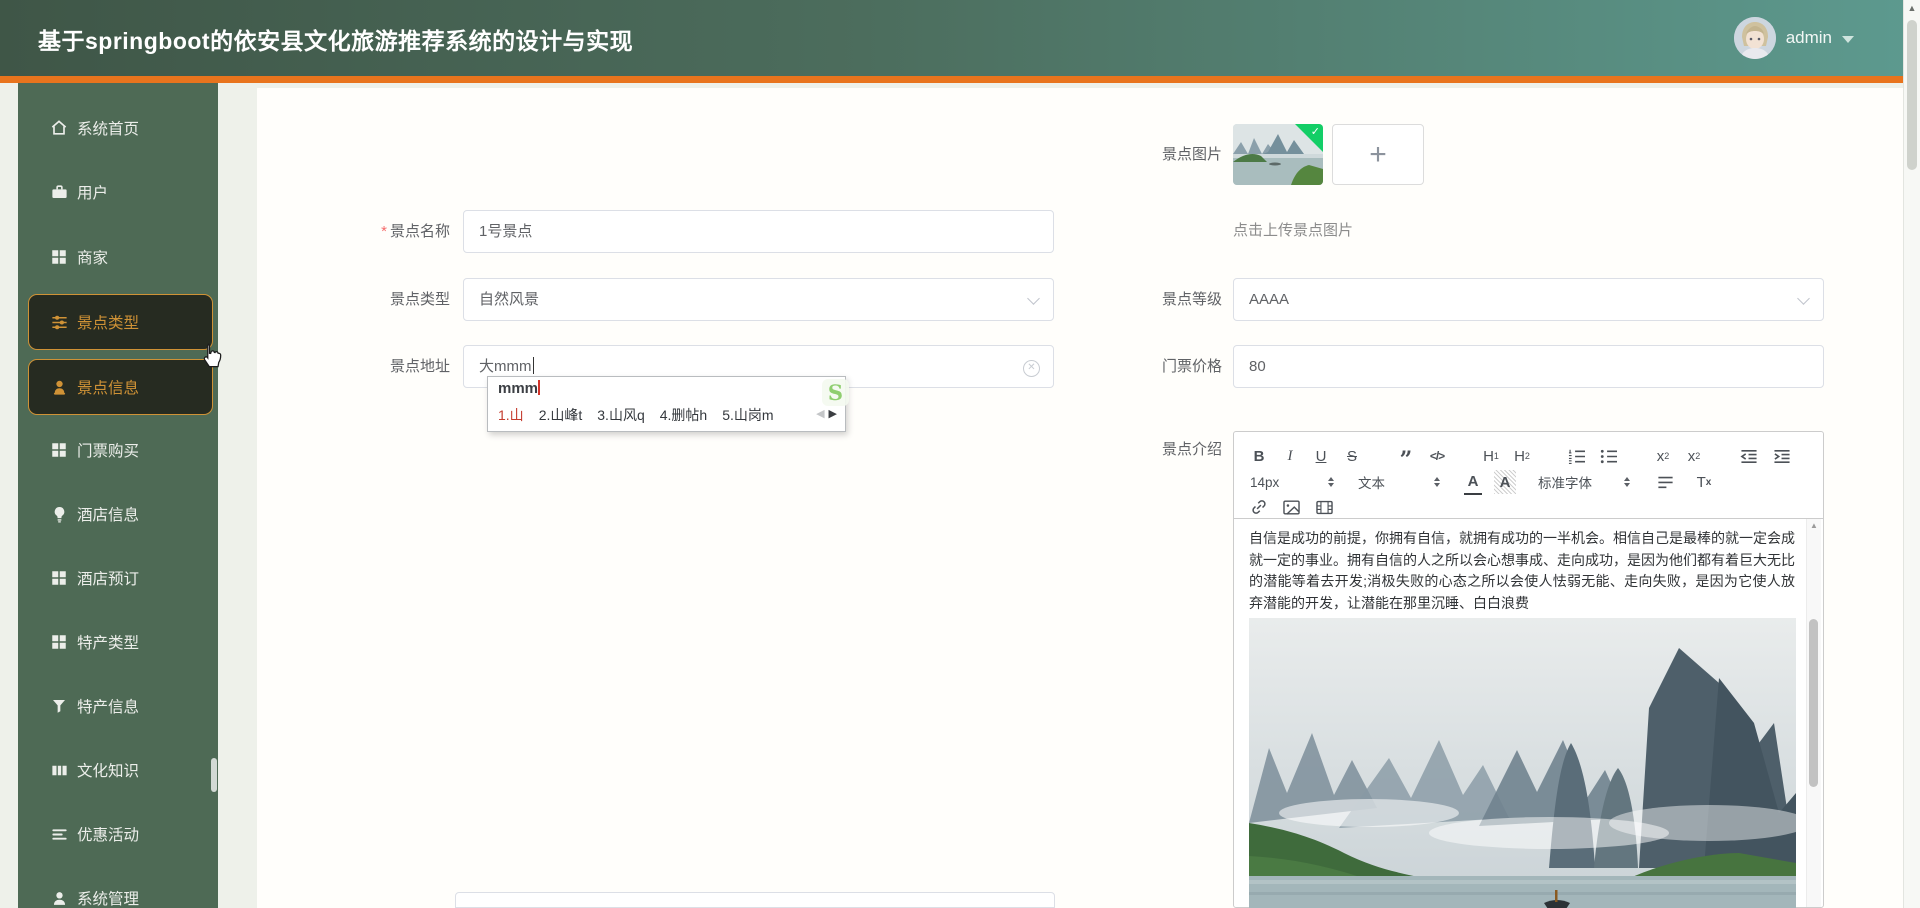 This screenshot has height=908, width=1920. Describe the element at coordinates (384, 231) in the screenshot. I see `required-asterisk: *` at that location.